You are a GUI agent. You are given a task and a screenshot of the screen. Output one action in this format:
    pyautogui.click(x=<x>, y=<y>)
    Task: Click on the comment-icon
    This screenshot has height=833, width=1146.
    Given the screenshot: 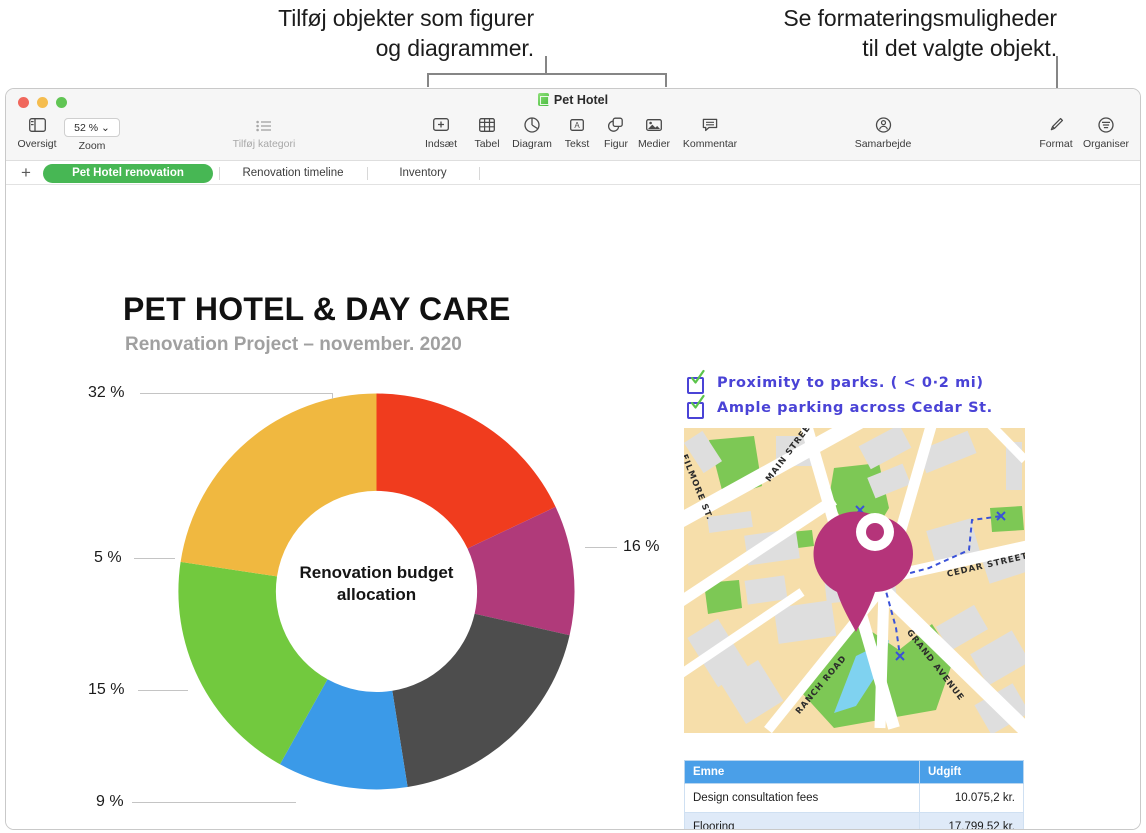 What is the action you would take?
    pyautogui.click(x=710, y=128)
    